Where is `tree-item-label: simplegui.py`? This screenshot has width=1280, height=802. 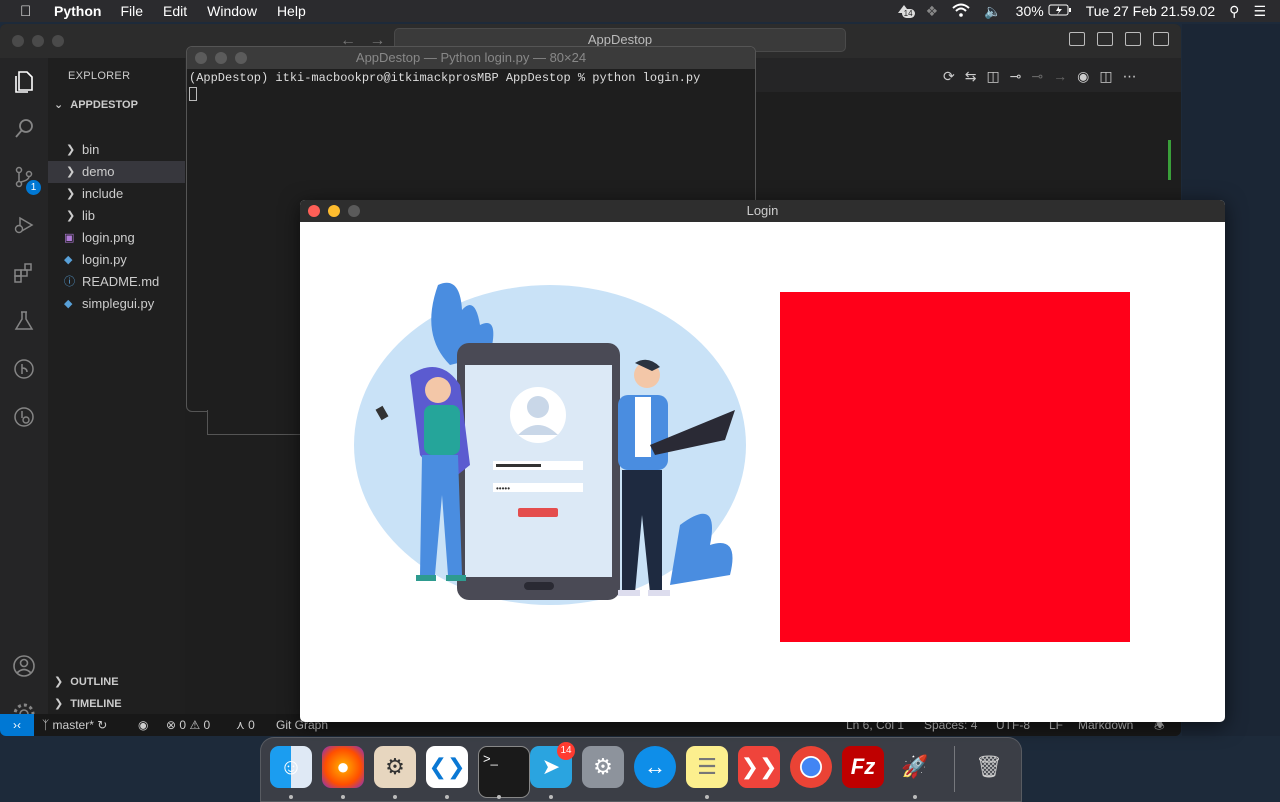
tree-item-label: simplegui.py is located at coordinates (118, 303).